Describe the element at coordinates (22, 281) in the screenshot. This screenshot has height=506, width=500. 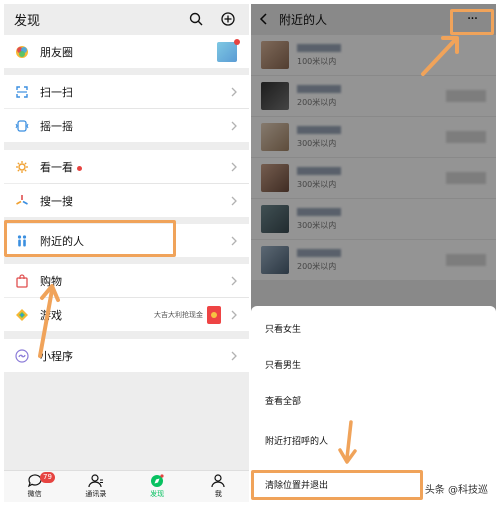
I see `shopping-bag-icon` at that location.